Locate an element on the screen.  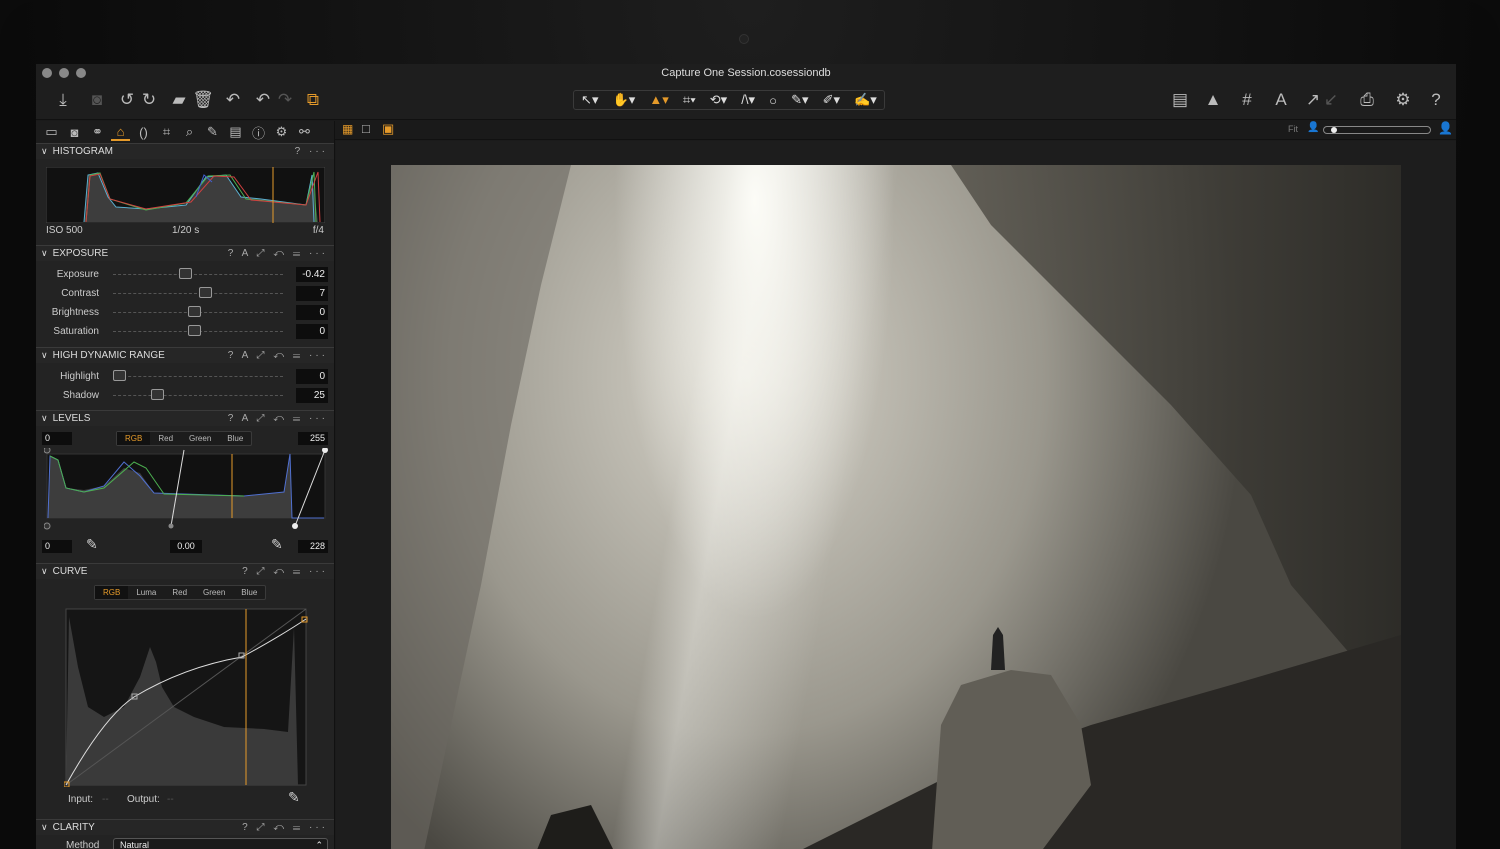
print-icon: ⎙ is located at coordinates (1367, 100).